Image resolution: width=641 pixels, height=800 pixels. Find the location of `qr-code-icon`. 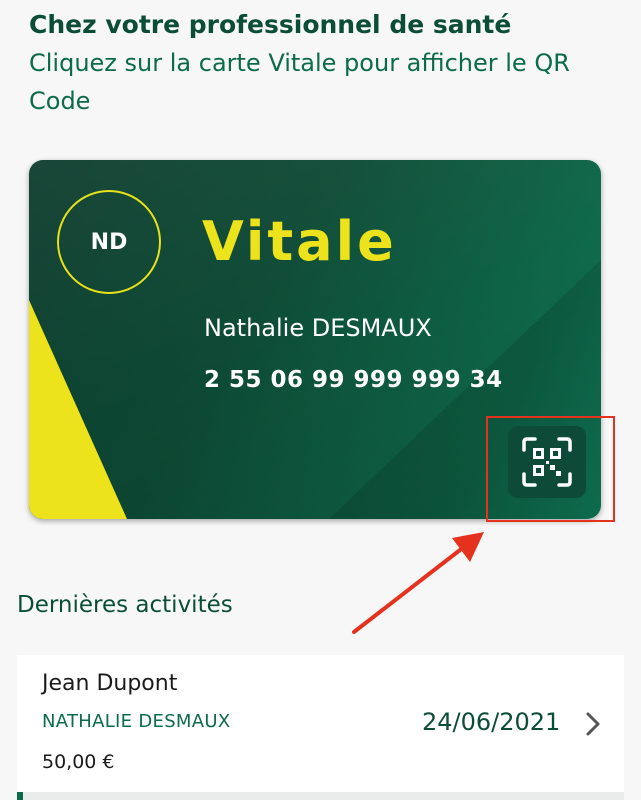

qr-code-icon is located at coordinates (547, 462).